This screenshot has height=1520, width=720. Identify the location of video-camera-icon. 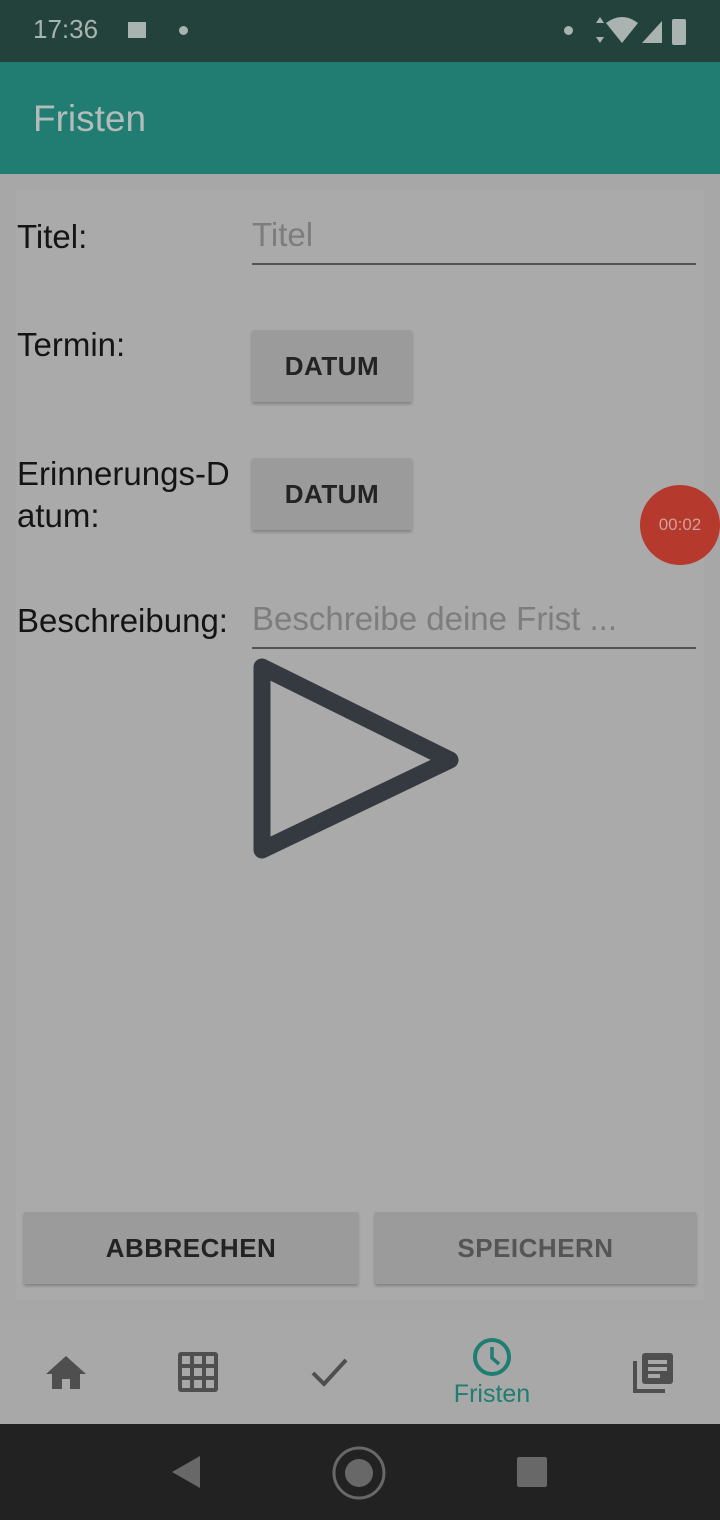
(137, 30).